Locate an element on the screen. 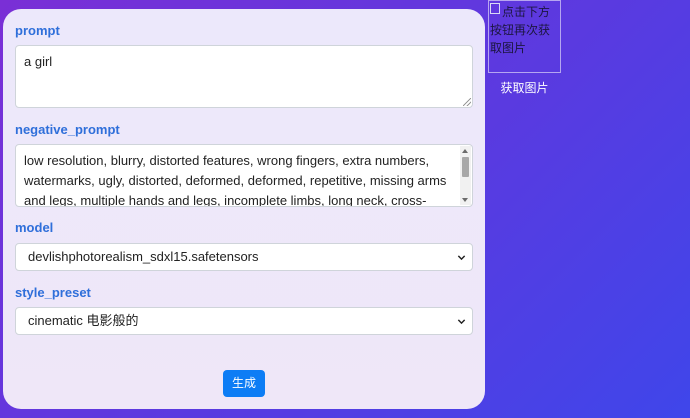  style-preset-selected-value: cinematic 电影般的 is located at coordinates (83, 320).